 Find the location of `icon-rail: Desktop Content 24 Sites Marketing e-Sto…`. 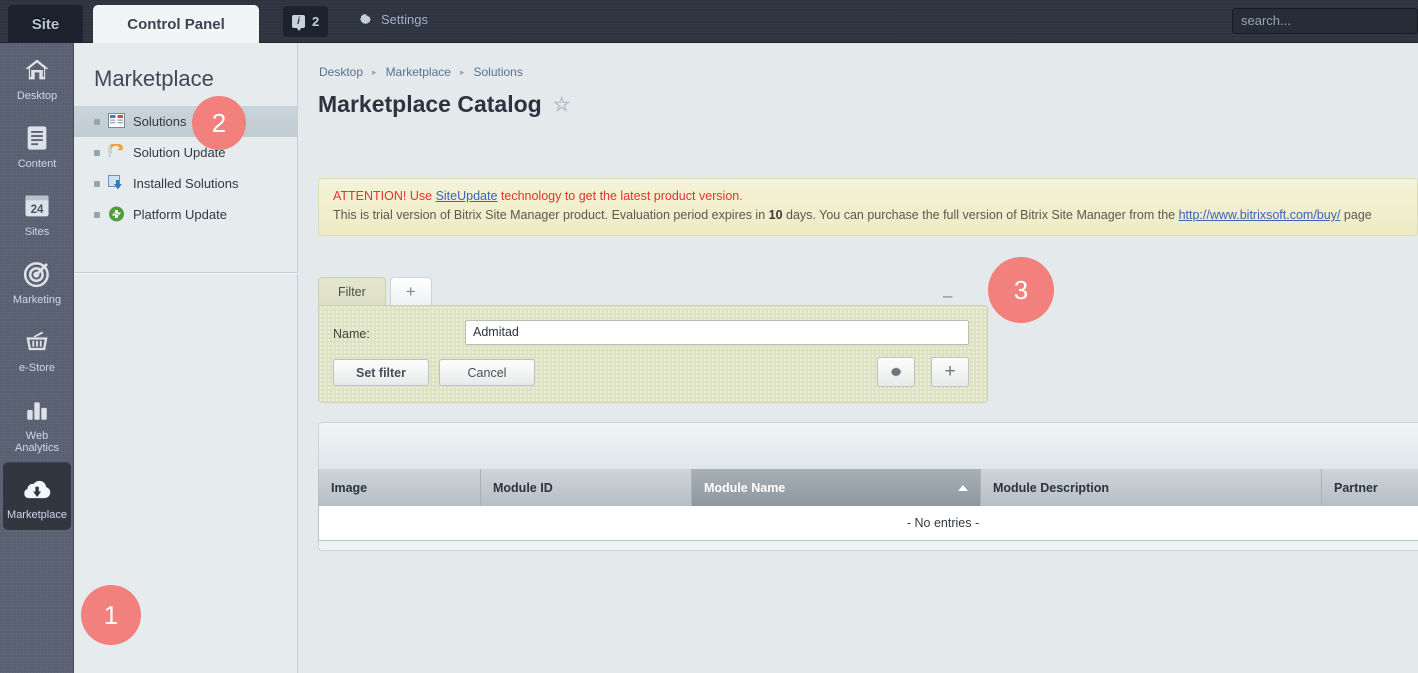

icon-rail: Desktop Content 24 Sites Marketing e-Sto… is located at coordinates (37, 358).